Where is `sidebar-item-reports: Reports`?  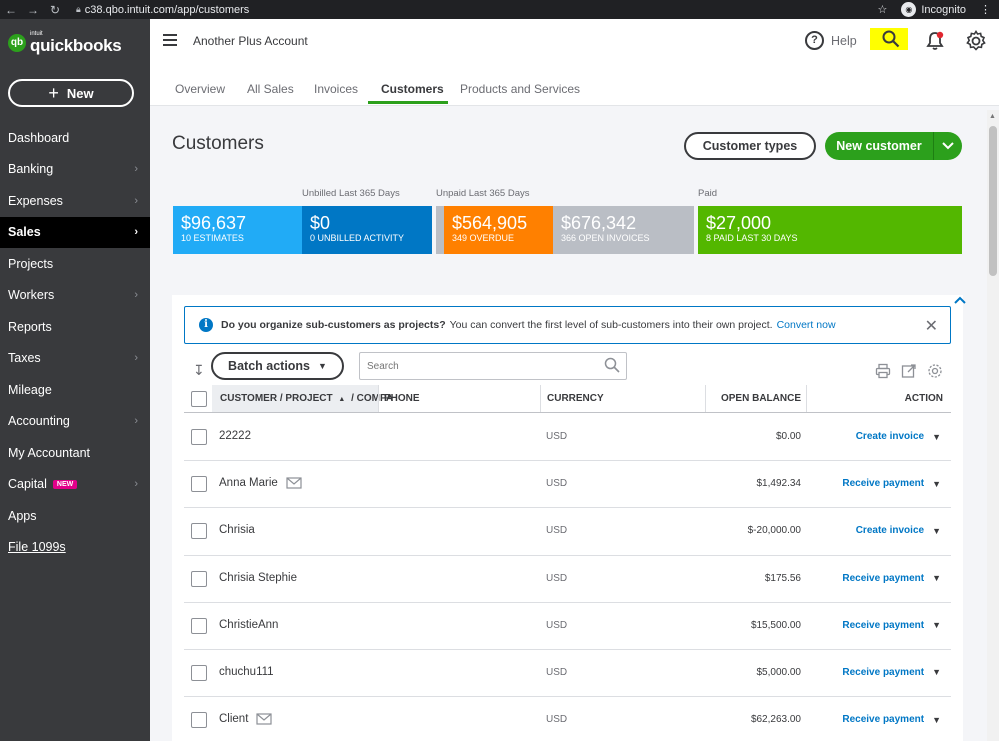 sidebar-item-reports: Reports is located at coordinates (75, 327).